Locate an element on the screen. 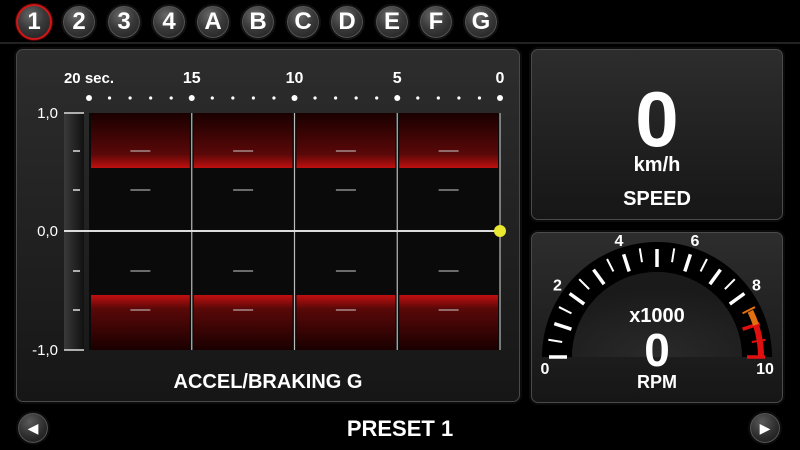 The image size is (800, 450). rpm-scale-label-2: 2 is located at coordinates (557, 286).